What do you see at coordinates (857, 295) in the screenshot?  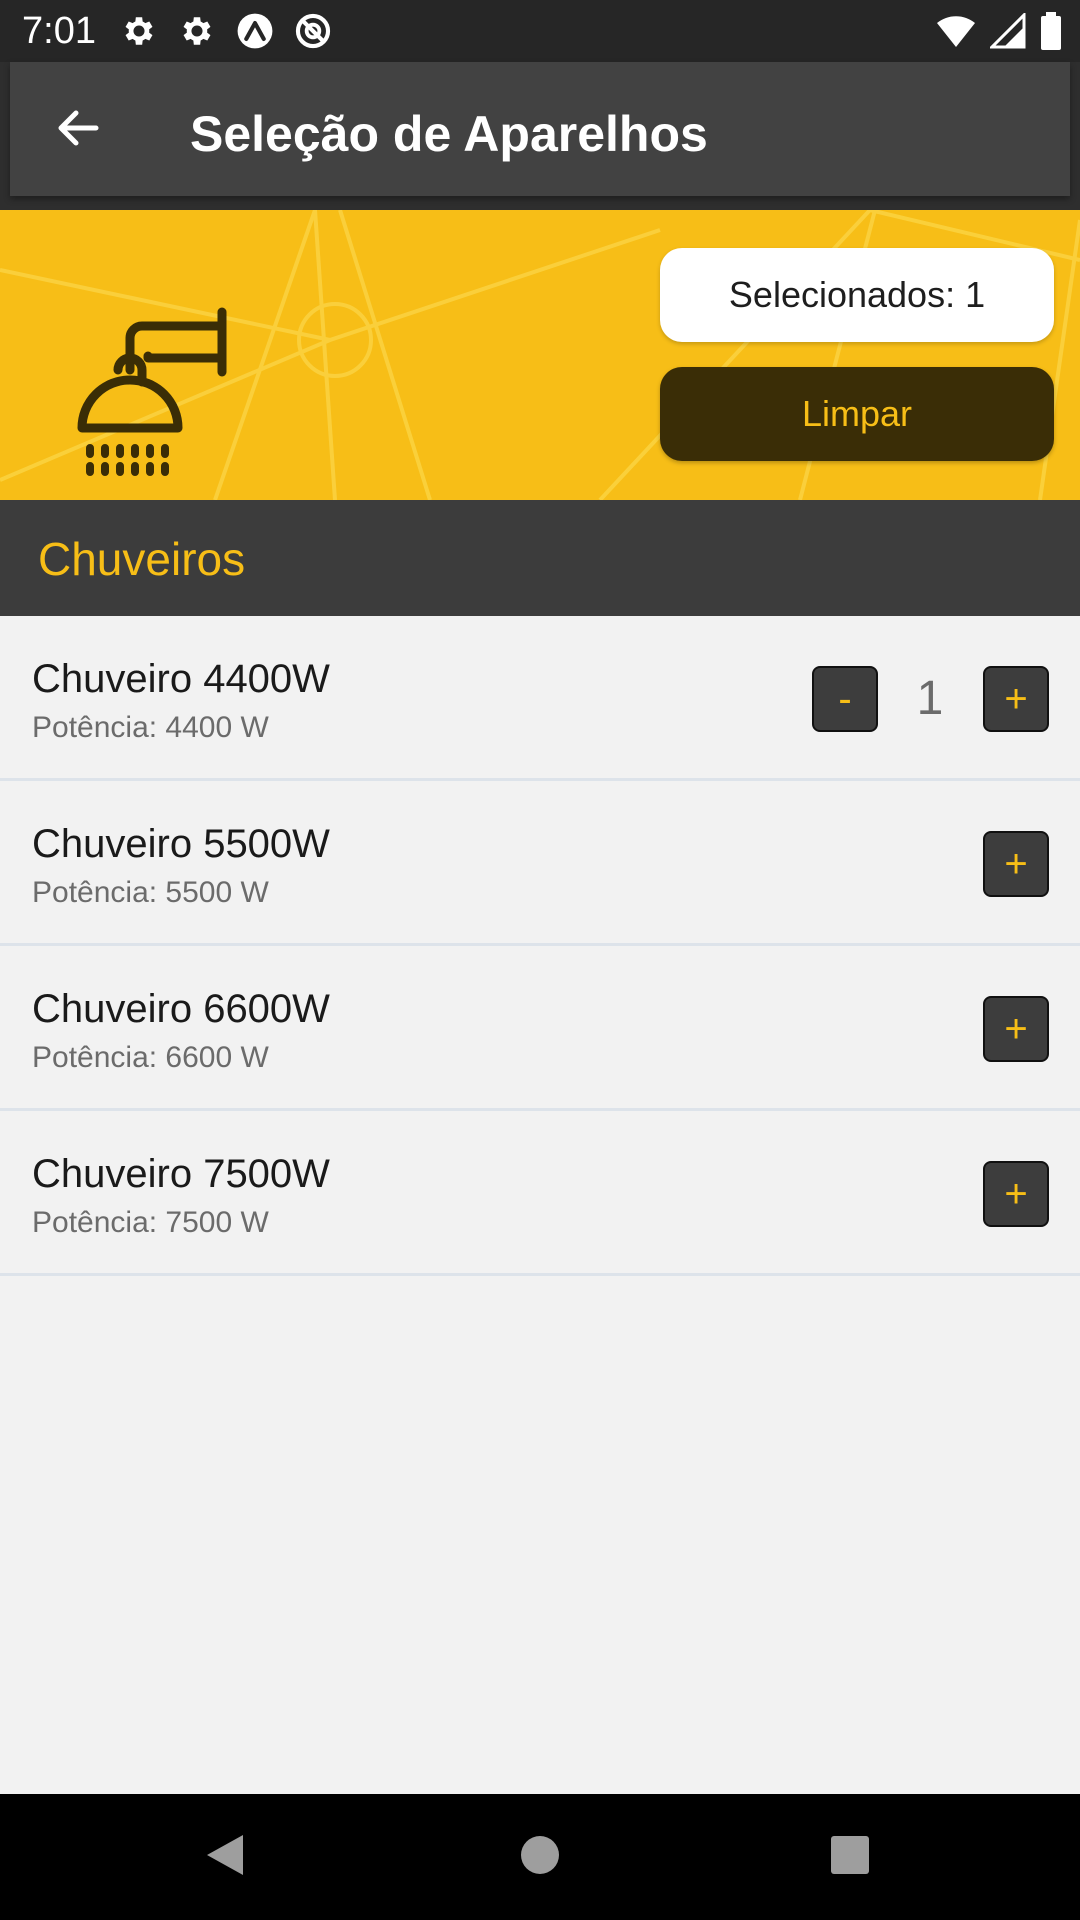 I see `selected-count-badge: Selecionados: 1` at bounding box center [857, 295].